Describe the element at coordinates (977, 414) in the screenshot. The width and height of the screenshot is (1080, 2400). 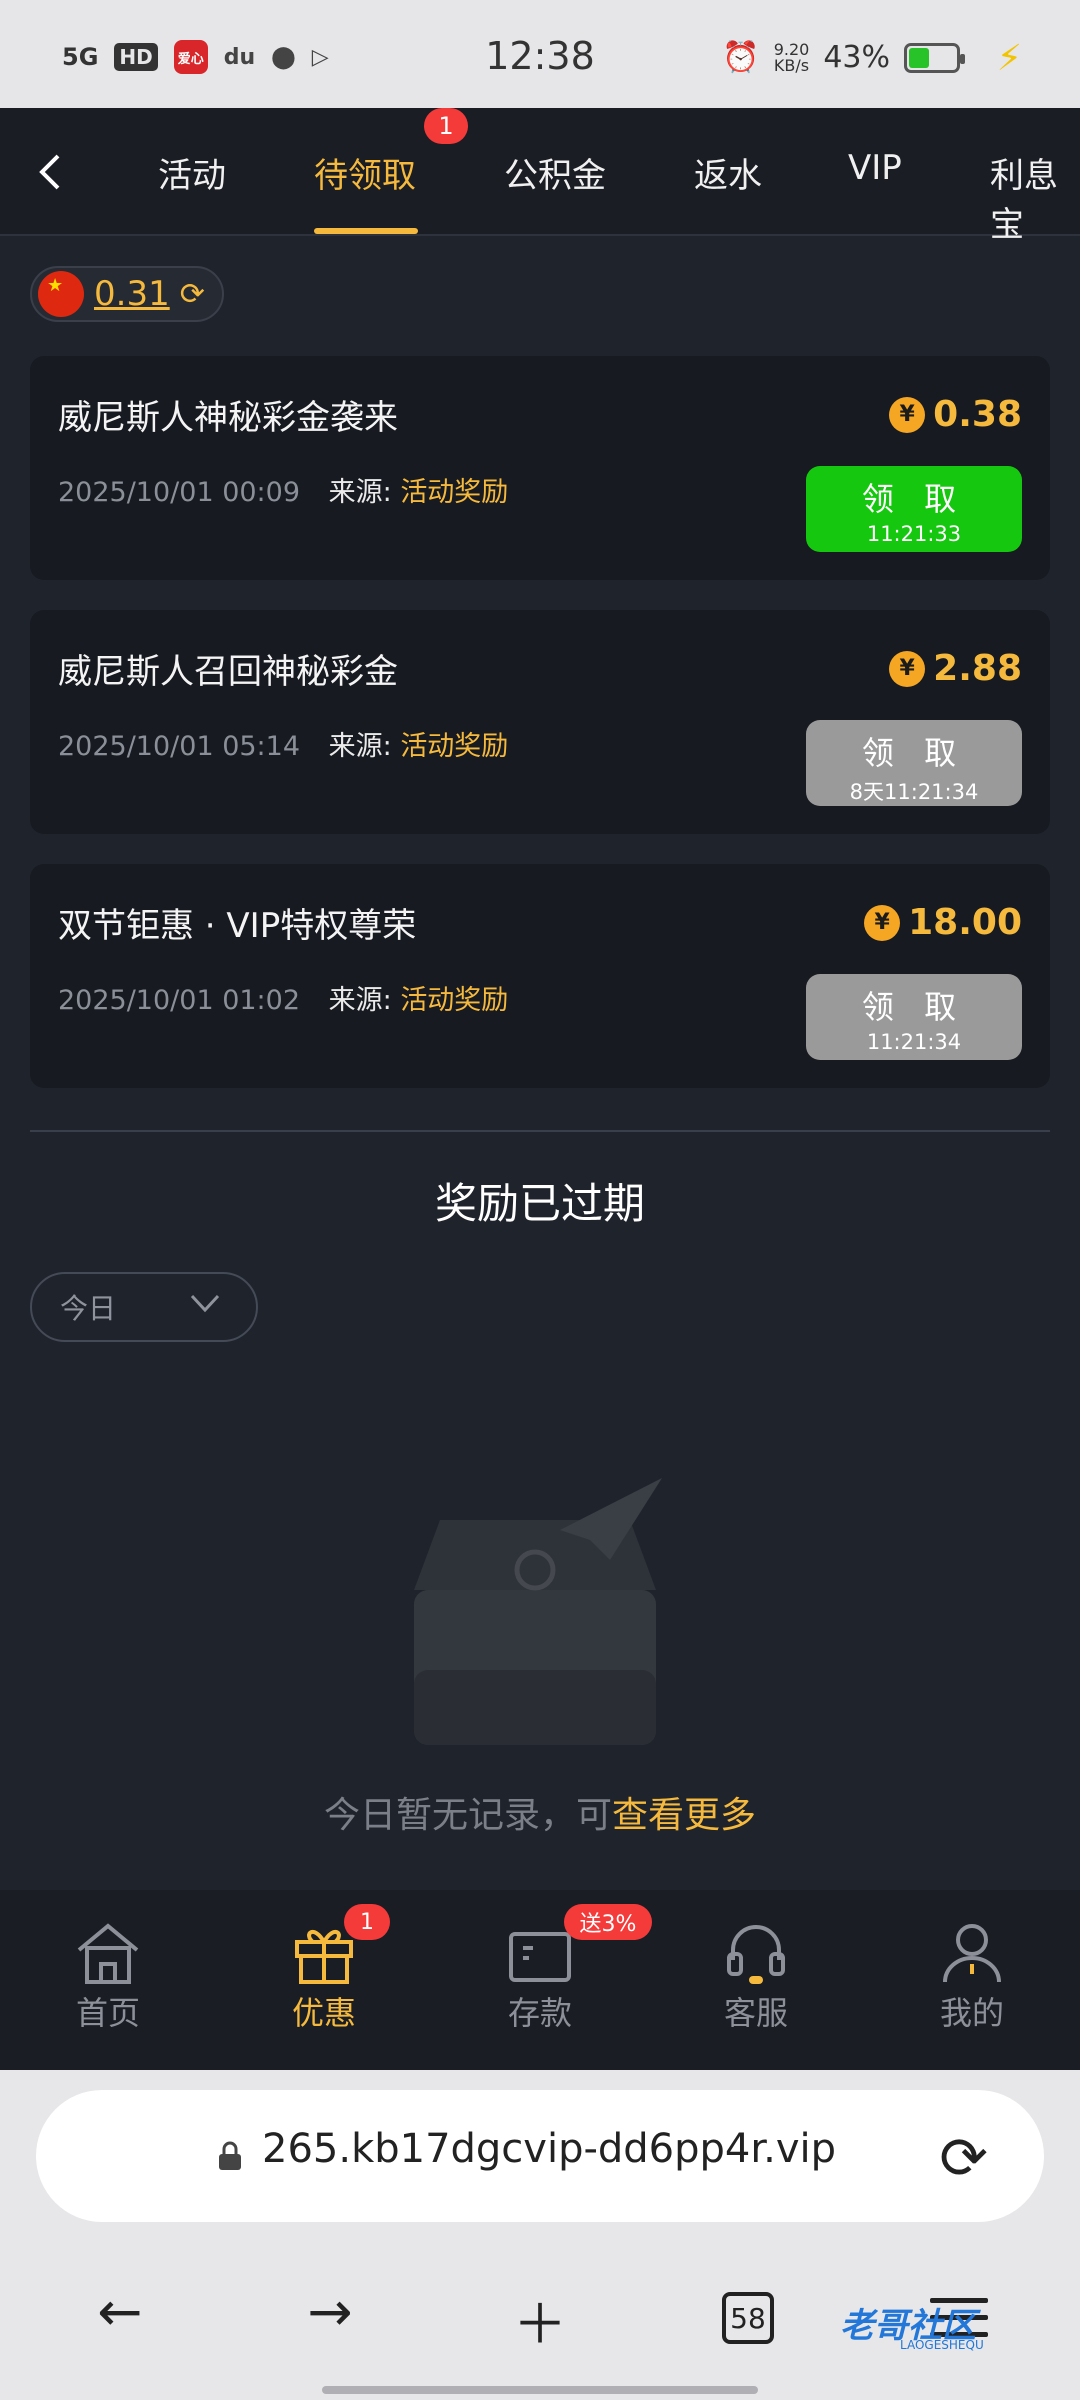
I see `reward-amount-value: 0.38` at that location.